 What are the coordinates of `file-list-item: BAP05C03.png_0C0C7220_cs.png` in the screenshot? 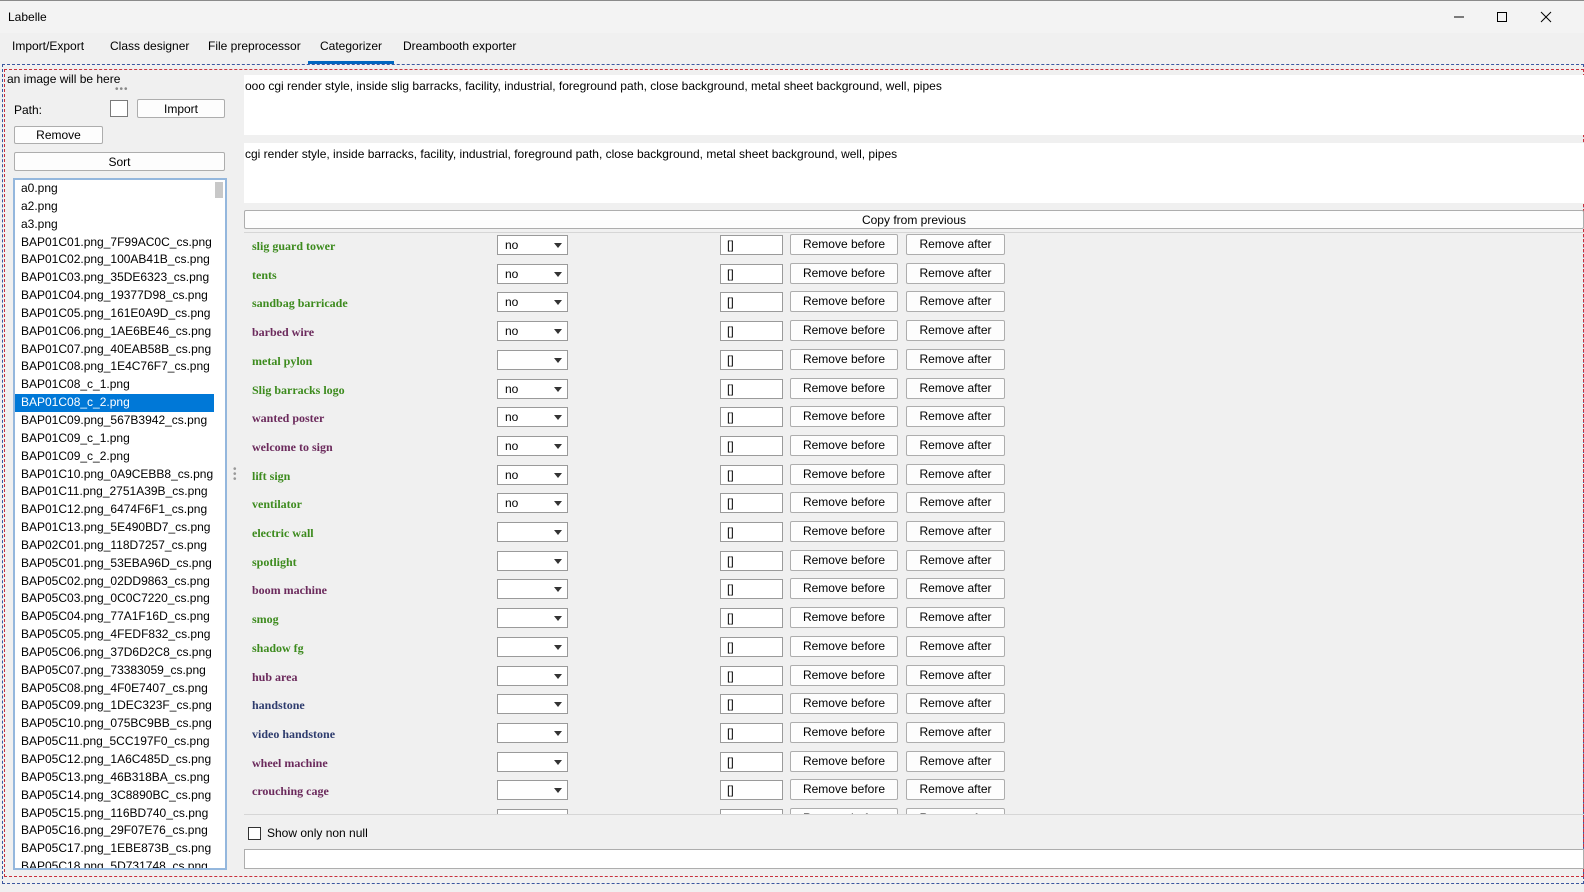 It's located at (114, 599).